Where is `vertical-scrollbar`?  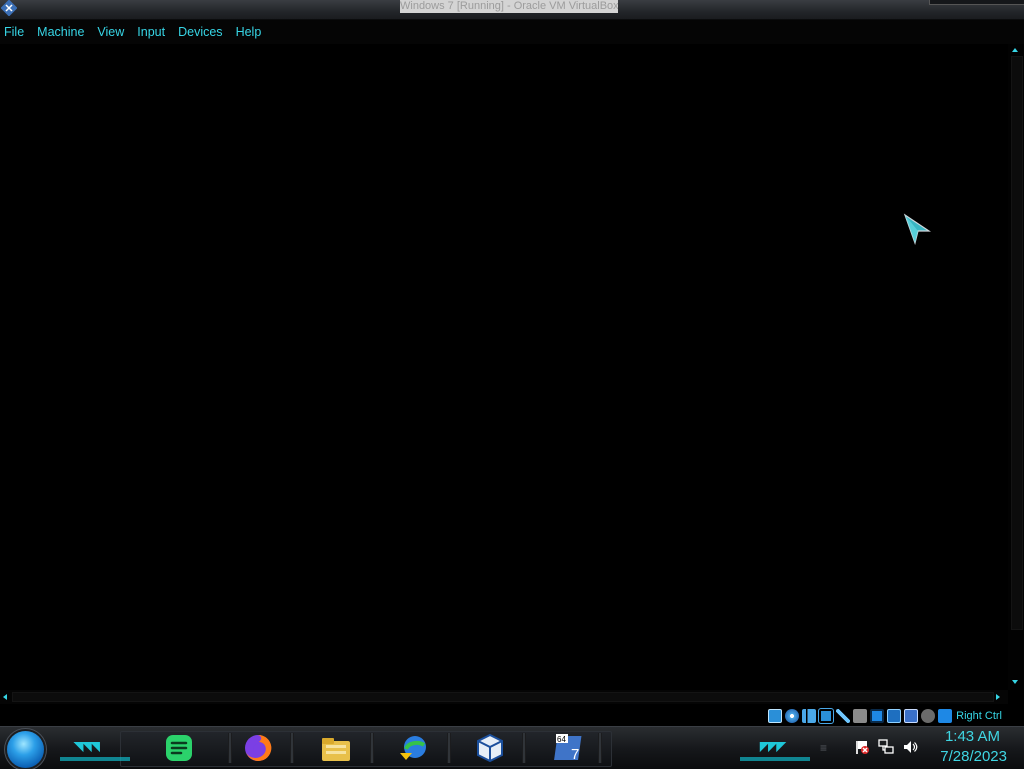 vertical-scrollbar is located at coordinates (1016, 367).